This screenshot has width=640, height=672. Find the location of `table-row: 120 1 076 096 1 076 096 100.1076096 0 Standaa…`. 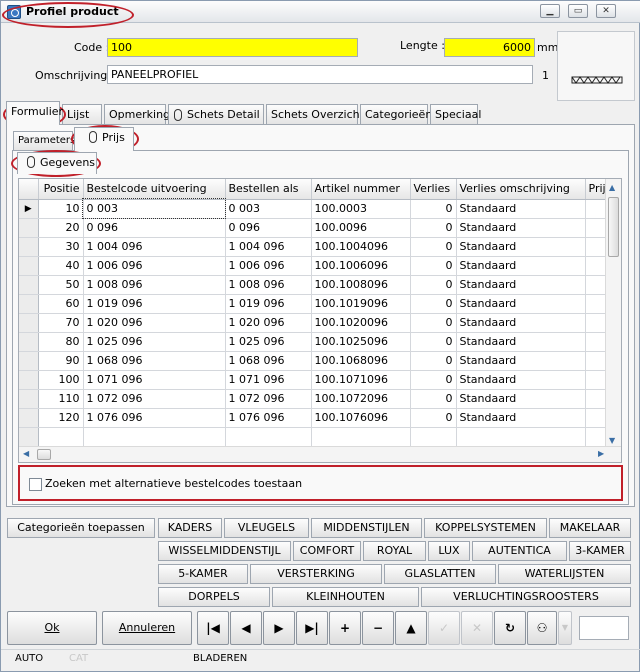

table-row: 120 1 076 096 1 076 096 100.1076096 0 Standaa… is located at coordinates (317, 418).